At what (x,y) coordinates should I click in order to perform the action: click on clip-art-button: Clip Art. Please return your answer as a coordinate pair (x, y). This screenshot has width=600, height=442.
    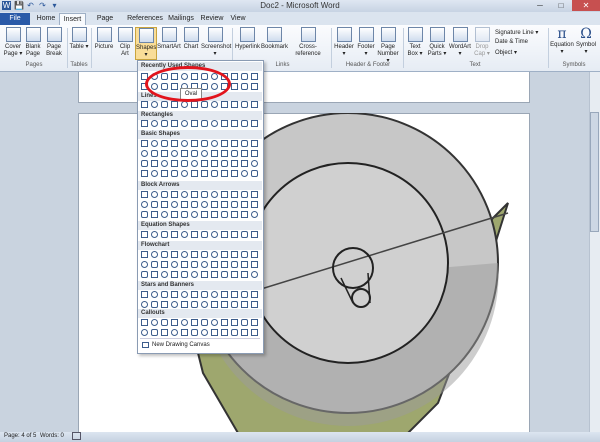
    Looking at the image, I should click on (125, 42).